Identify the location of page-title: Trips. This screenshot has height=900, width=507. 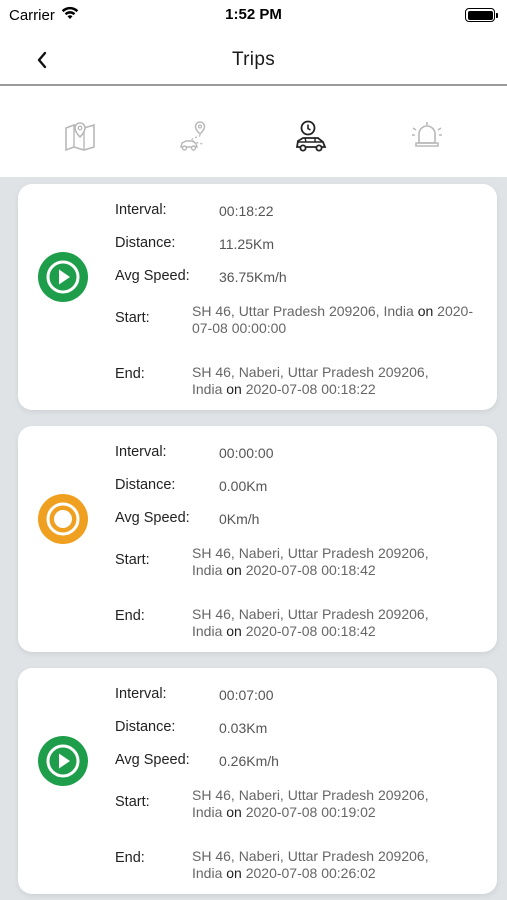
(253, 59).